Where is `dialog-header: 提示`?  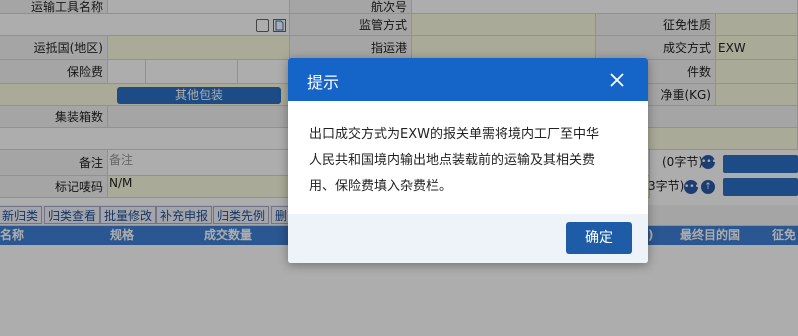 dialog-header: 提示 is located at coordinates (468, 79).